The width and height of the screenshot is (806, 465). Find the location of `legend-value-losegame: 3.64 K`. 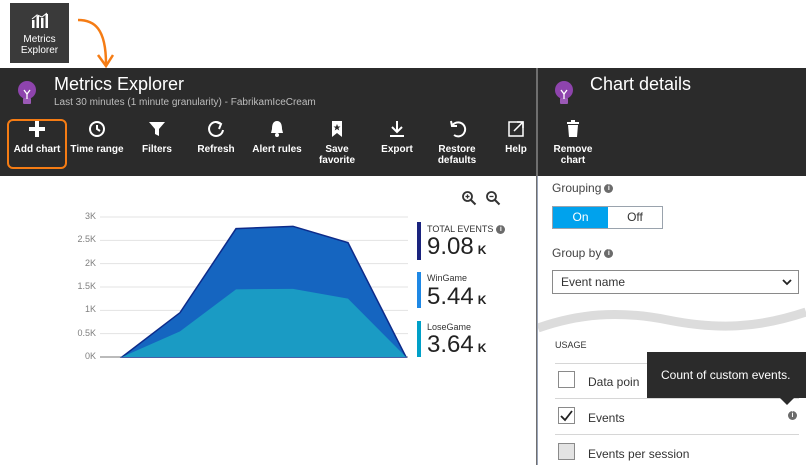

legend-value-losegame: 3.64 K is located at coordinates (457, 344).